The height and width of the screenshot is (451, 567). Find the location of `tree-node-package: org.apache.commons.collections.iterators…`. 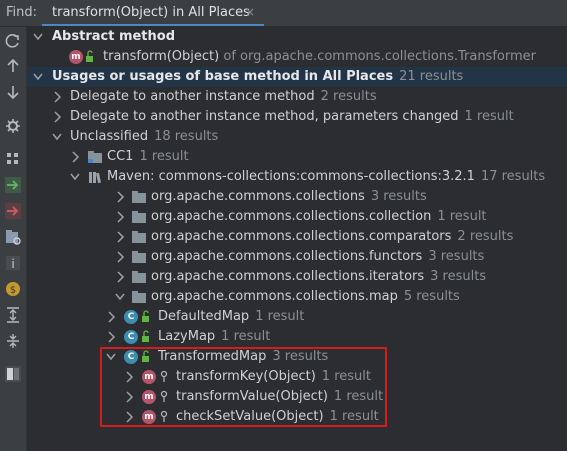

tree-node-package: org.apache.commons.collections.iterators… is located at coordinates (297, 277).